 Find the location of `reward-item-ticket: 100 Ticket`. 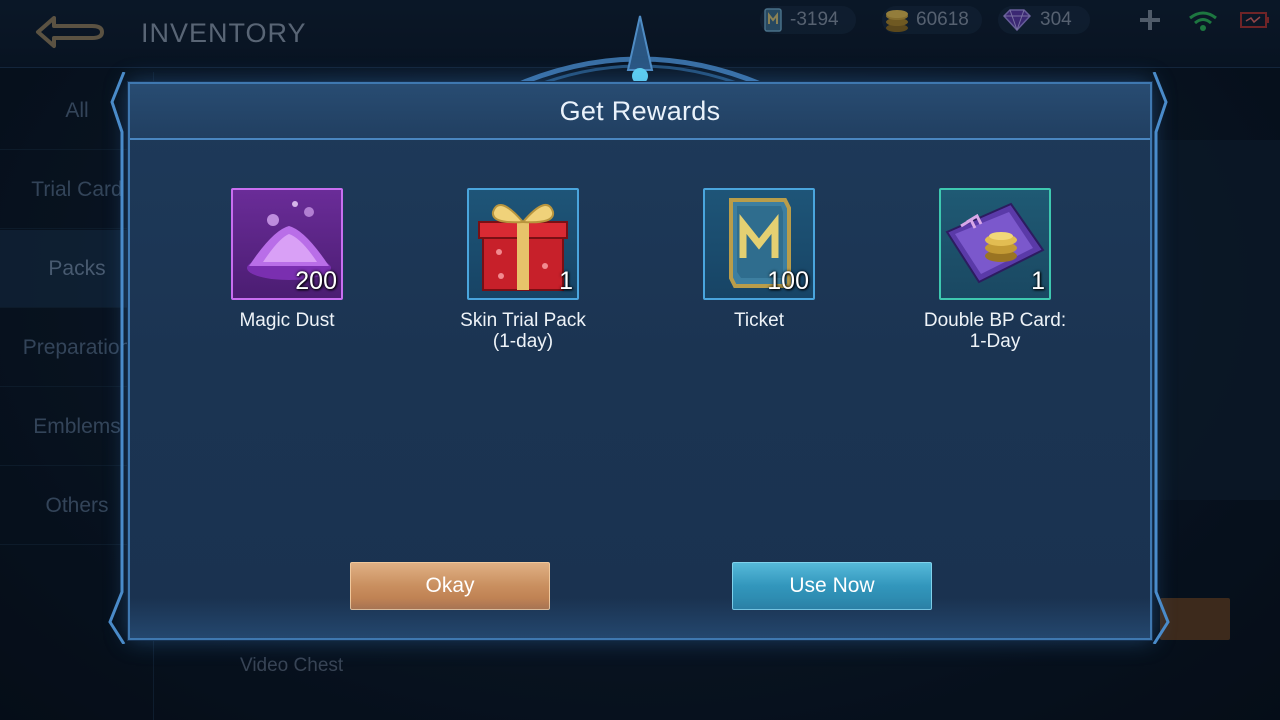

reward-item-ticket: 100 Ticket is located at coordinates (759, 259).